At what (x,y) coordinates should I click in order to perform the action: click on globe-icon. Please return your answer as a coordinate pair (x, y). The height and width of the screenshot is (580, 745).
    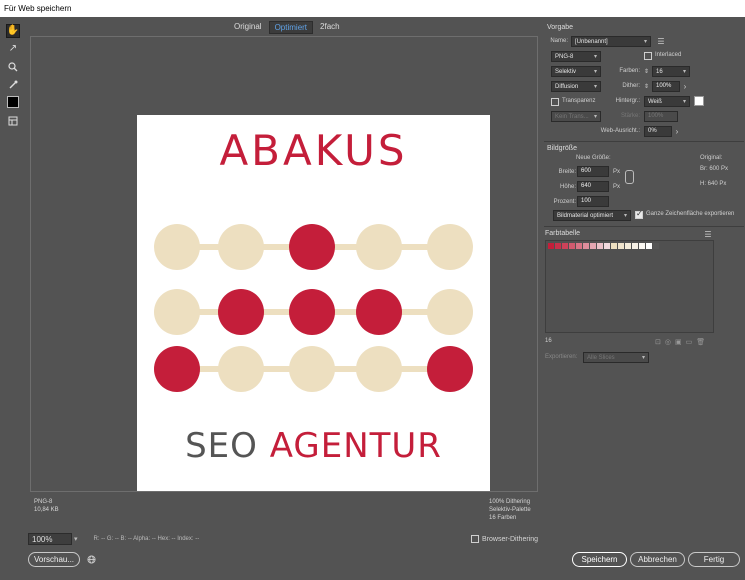
    Looking at the image, I should click on (91, 560).